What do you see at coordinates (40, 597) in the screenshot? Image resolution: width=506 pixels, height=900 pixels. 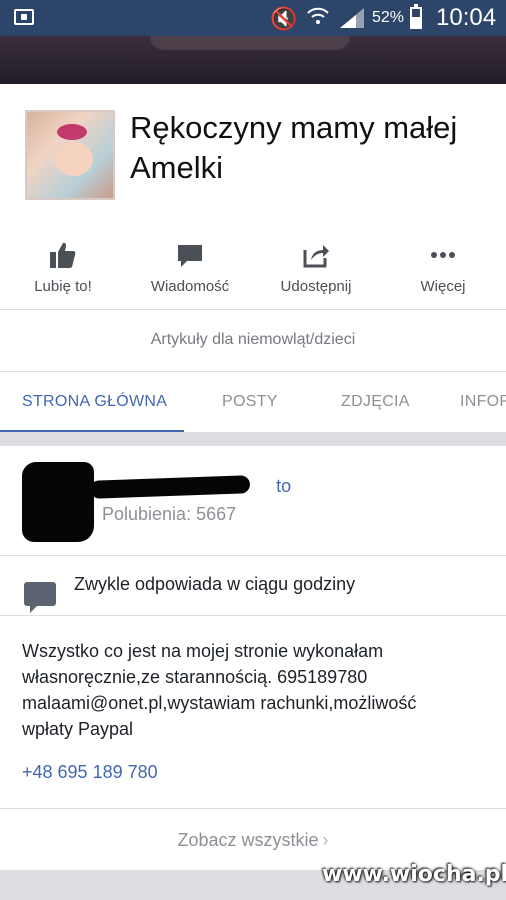 I see `message-bubble-icon` at bounding box center [40, 597].